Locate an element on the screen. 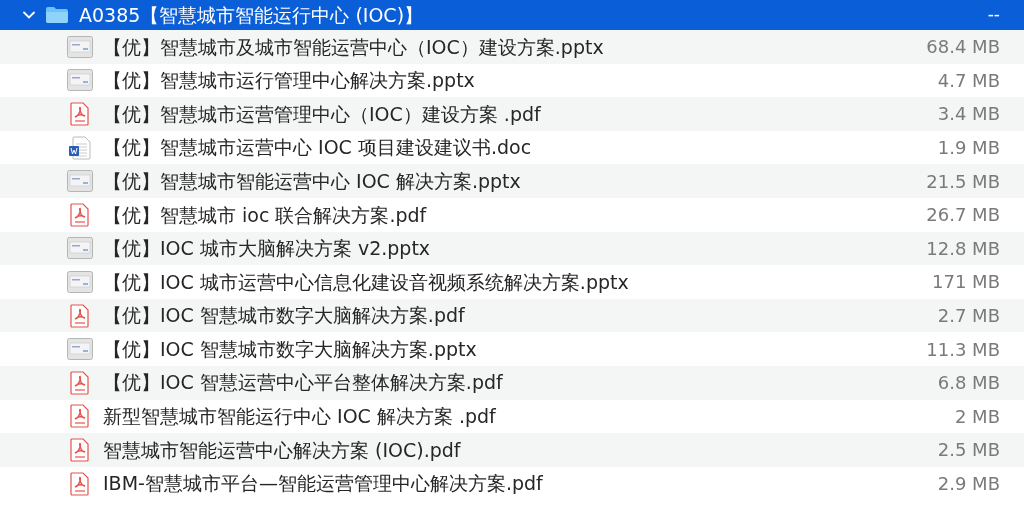 Image resolution: width=1024 pixels, height=505 pixels. file-row: 【优】IOC 智慧城市数字大脑解决方案.pdf 2.7 MB is located at coordinates (512, 315).